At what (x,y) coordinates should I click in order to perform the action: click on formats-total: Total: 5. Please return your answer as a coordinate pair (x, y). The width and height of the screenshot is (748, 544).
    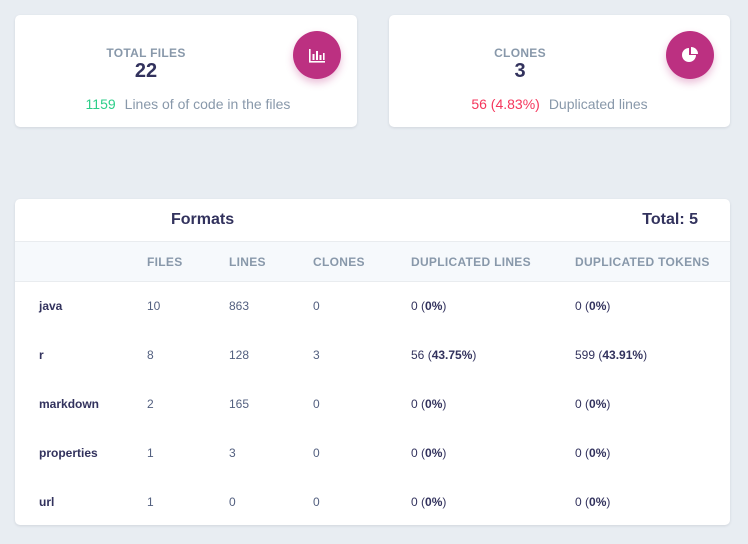
    Looking at the image, I should click on (670, 219).